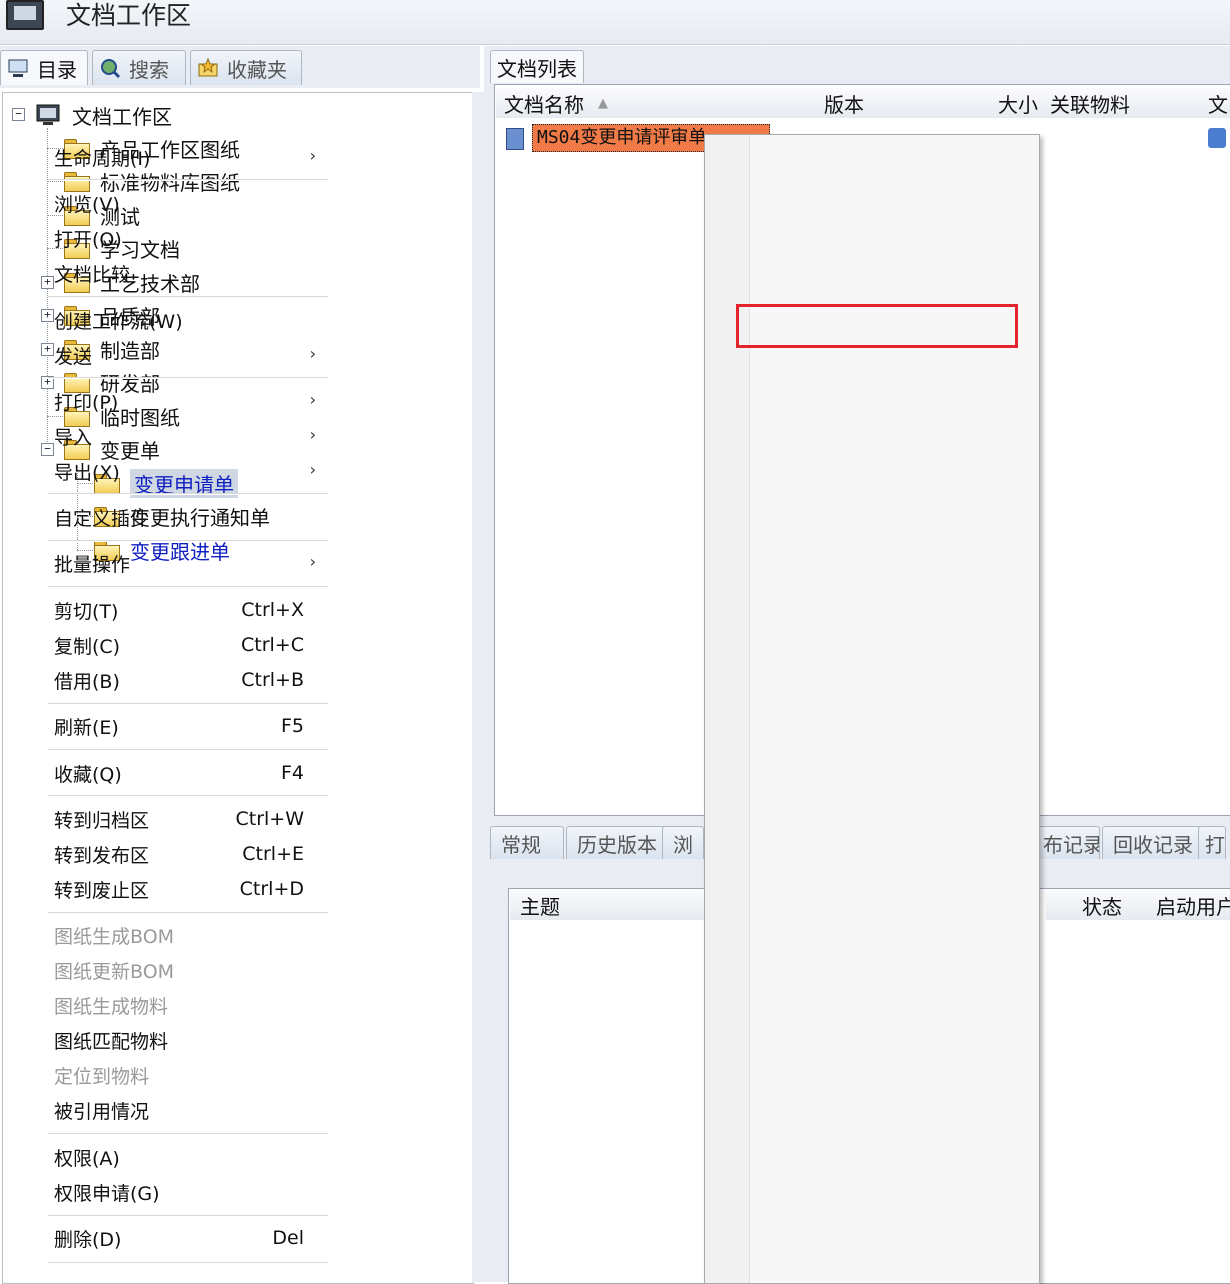  What do you see at coordinates (208, 67) in the screenshot?
I see `favorites-folder-icon` at bounding box center [208, 67].